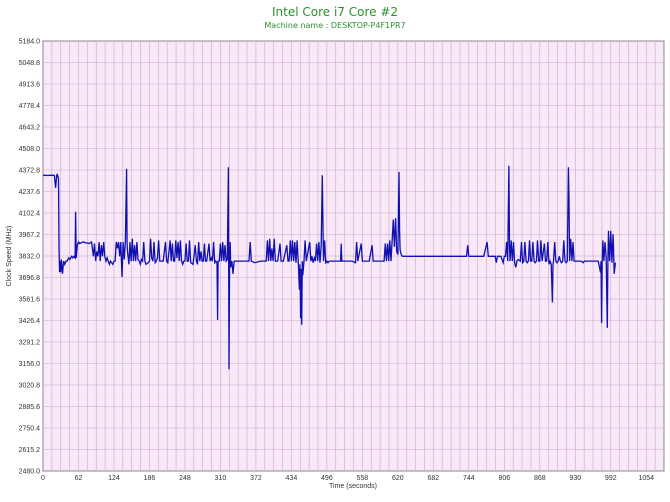 The height and width of the screenshot is (502, 670). Describe the element at coordinates (256, 478) in the screenshot. I see `x-tick-label: 372` at that location.